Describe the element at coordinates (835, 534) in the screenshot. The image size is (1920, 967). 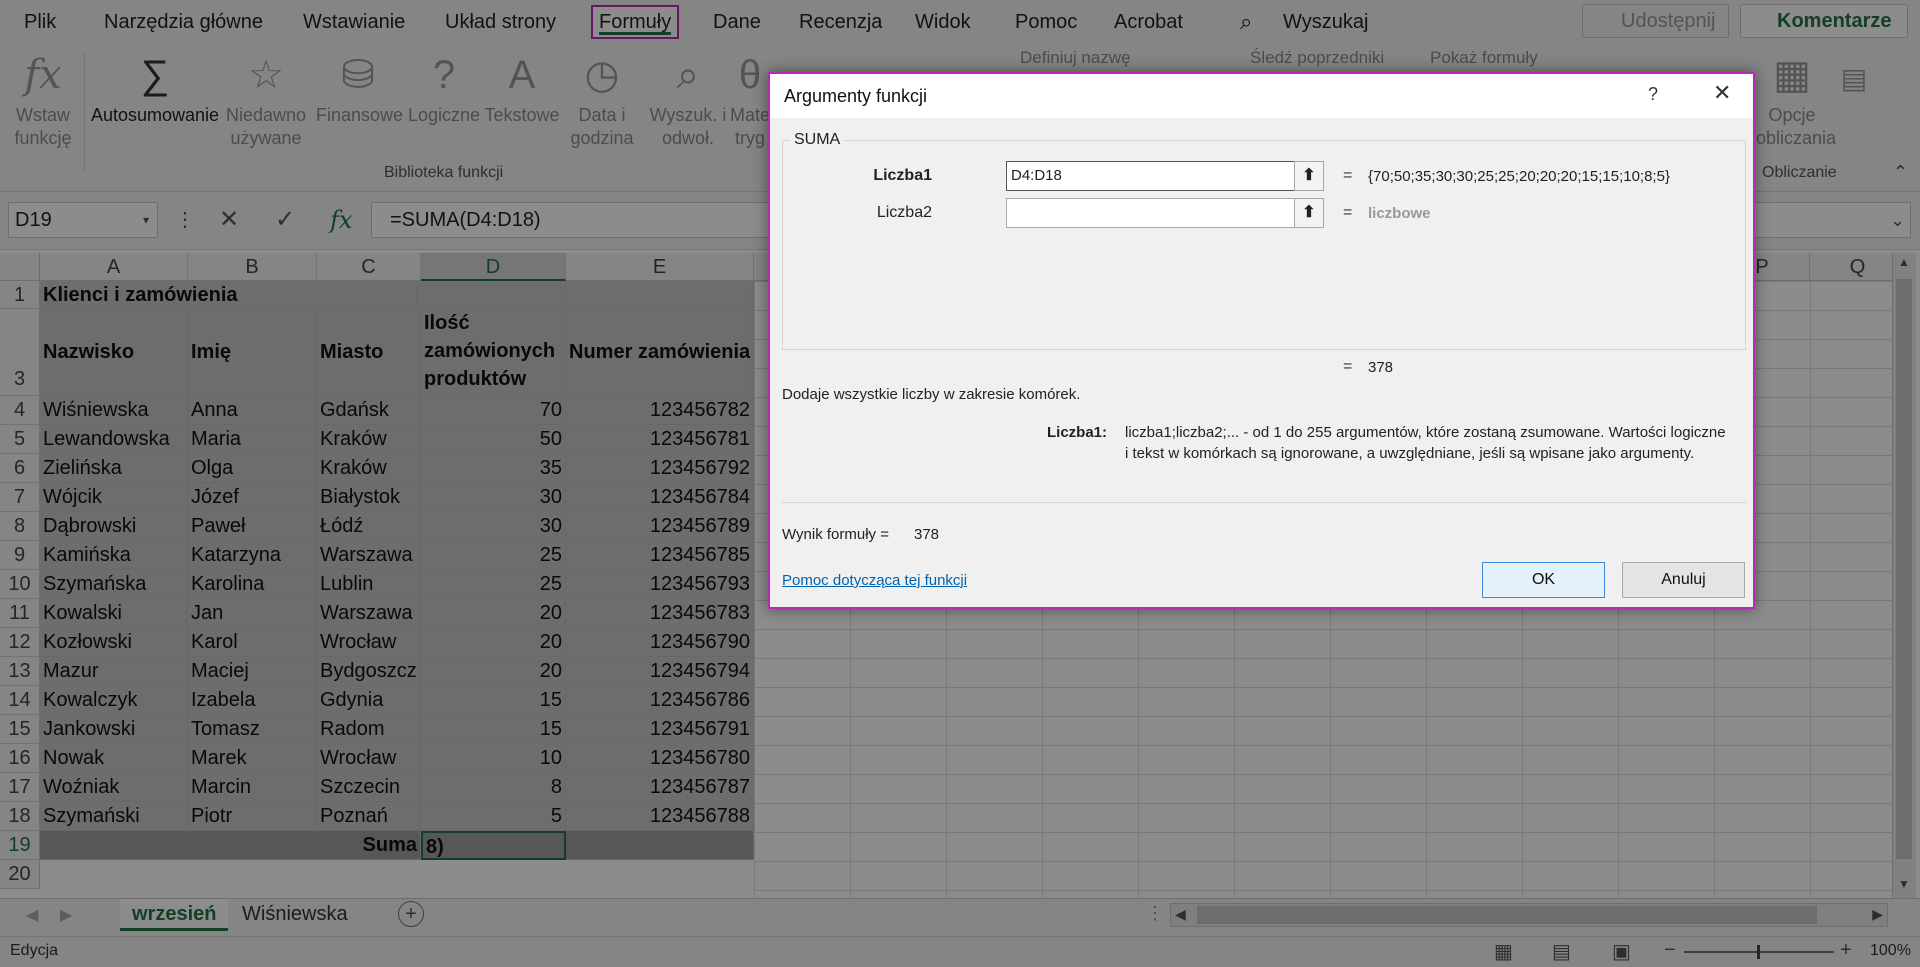
I see `formula-result-label: Wynik formuły =` at that location.